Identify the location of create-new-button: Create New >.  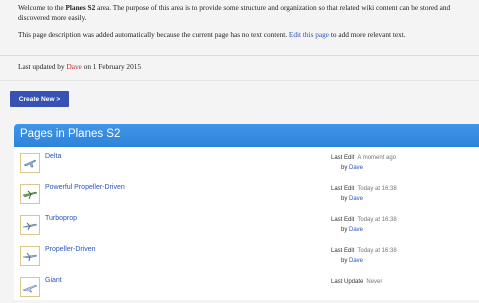
(39, 99).